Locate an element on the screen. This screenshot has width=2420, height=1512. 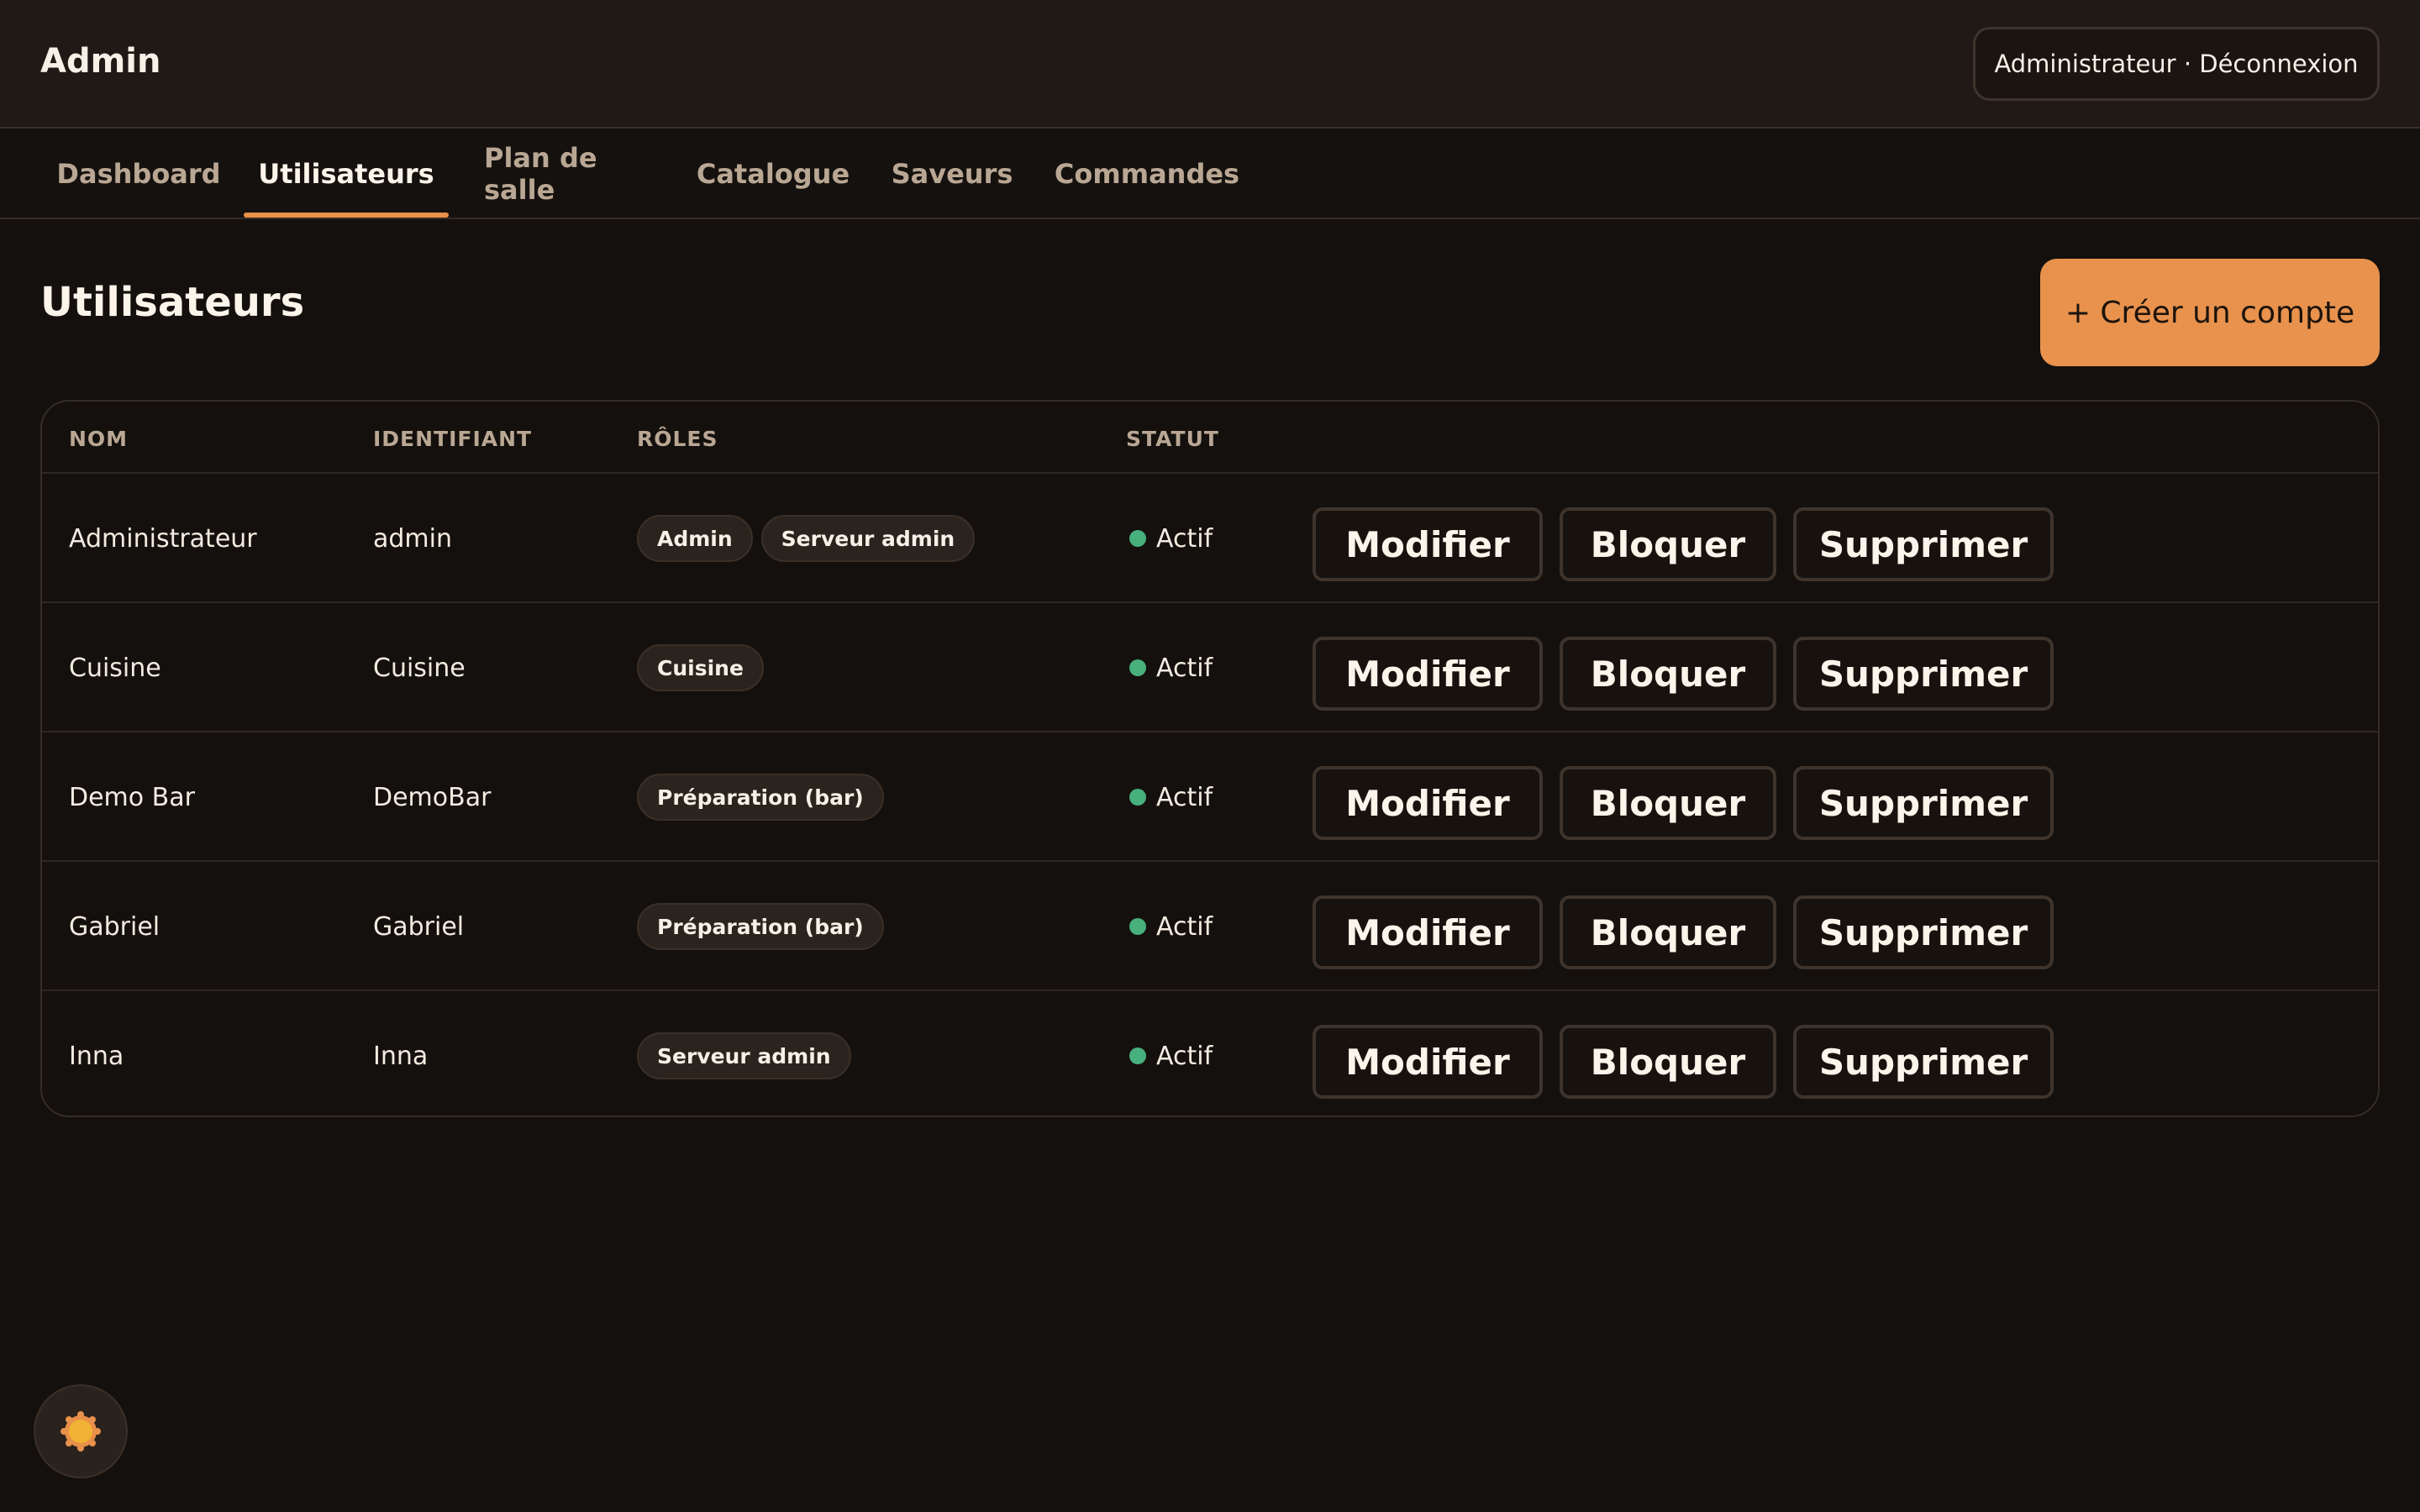
column-header-name: NOM is located at coordinates (99, 439).